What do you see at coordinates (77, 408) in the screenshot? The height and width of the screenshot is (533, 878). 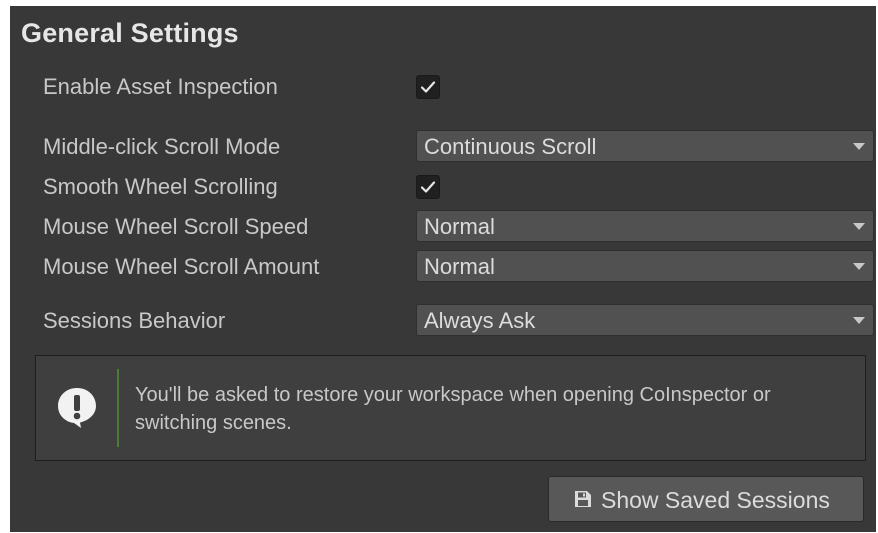 I see `info-exclamation-icon` at bounding box center [77, 408].